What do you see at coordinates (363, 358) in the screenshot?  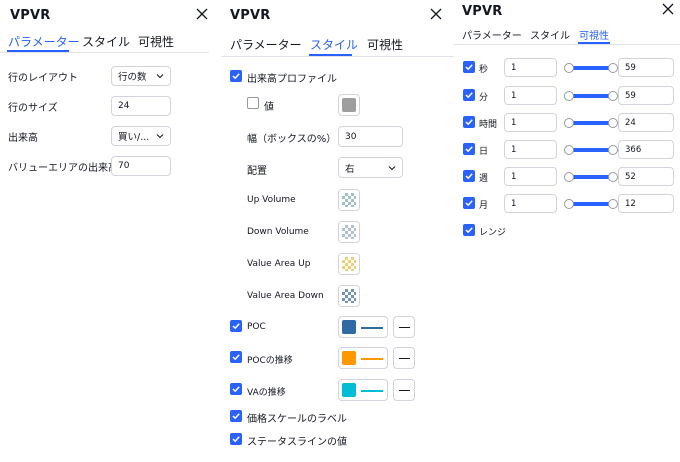 I see `poc-trend-color-line-button` at bounding box center [363, 358].